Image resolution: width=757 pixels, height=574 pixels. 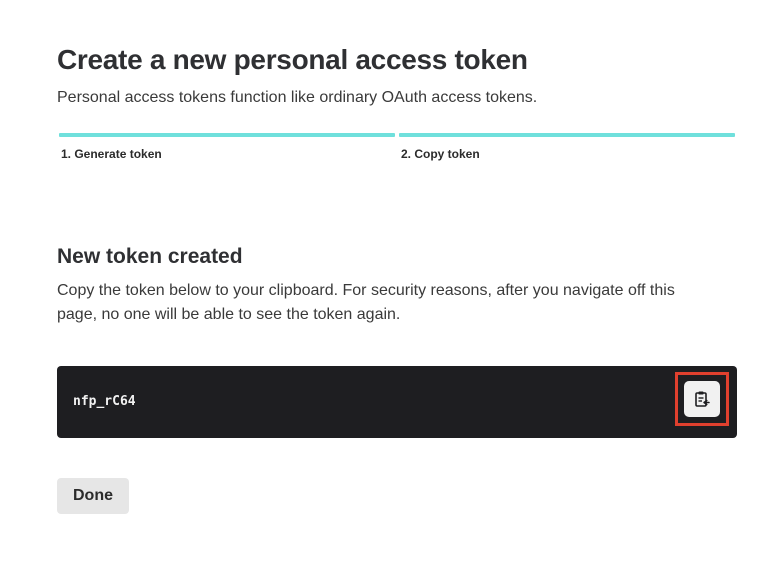 What do you see at coordinates (567, 147) in the screenshot?
I see `step-copy-token: 2. Copy token` at bounding box center [567, 147].